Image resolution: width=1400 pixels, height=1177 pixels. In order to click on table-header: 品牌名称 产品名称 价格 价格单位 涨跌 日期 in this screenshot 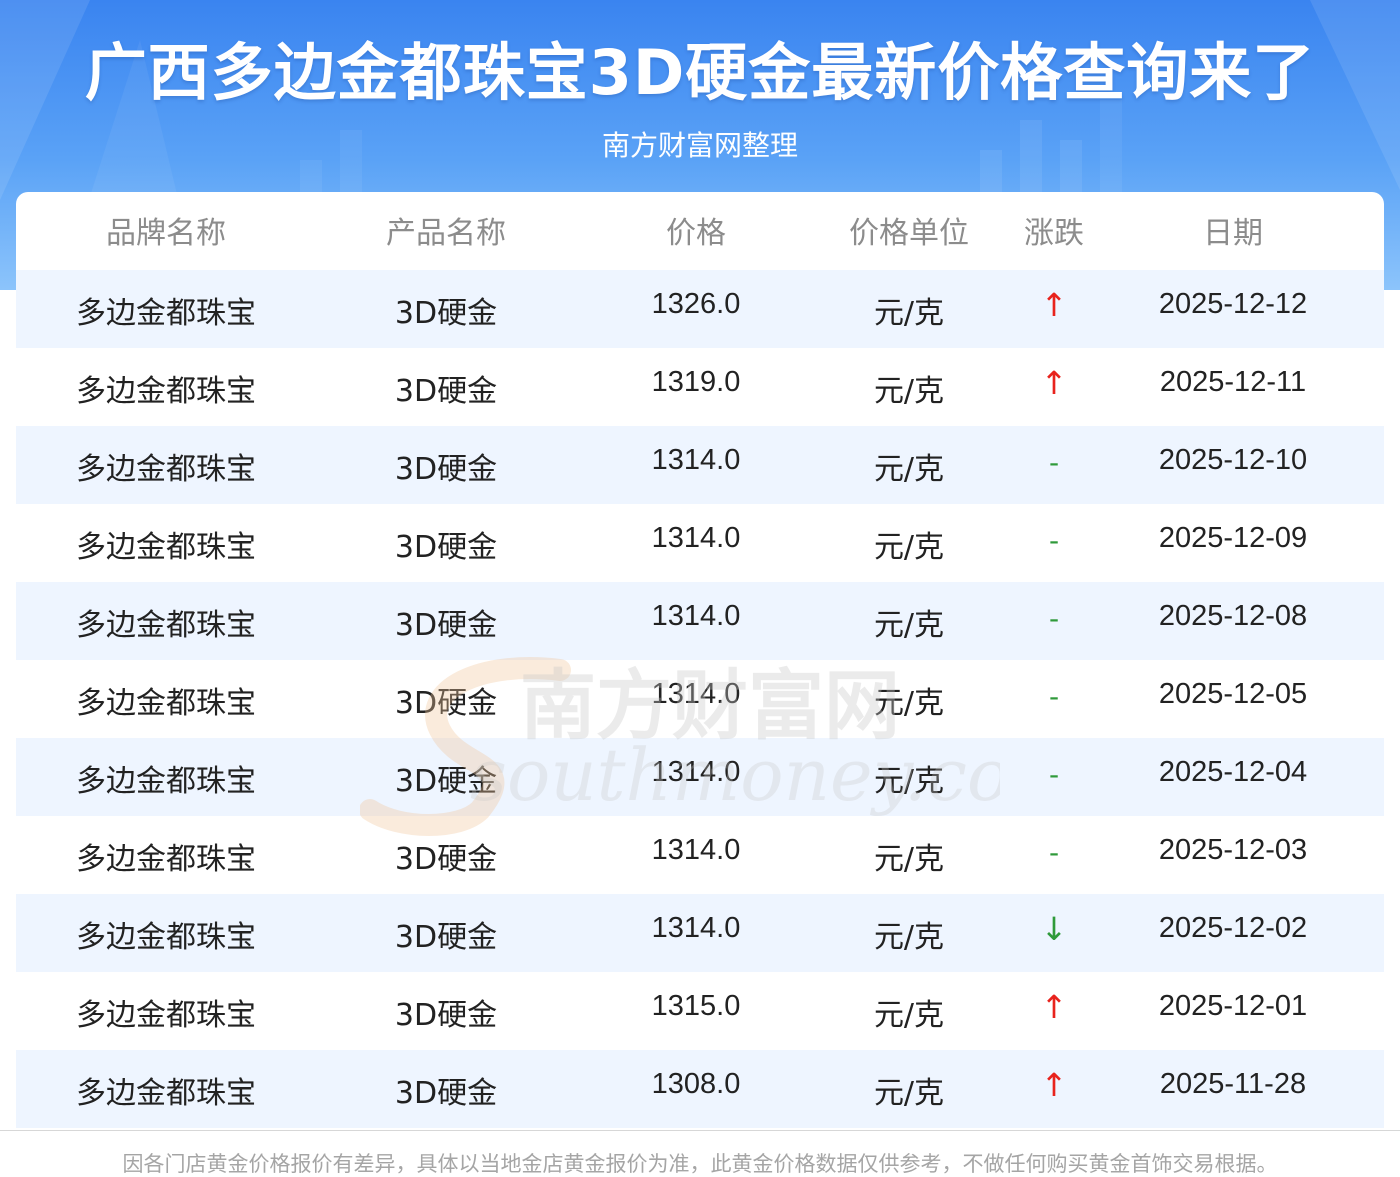, I will do `click(700, 231)`.